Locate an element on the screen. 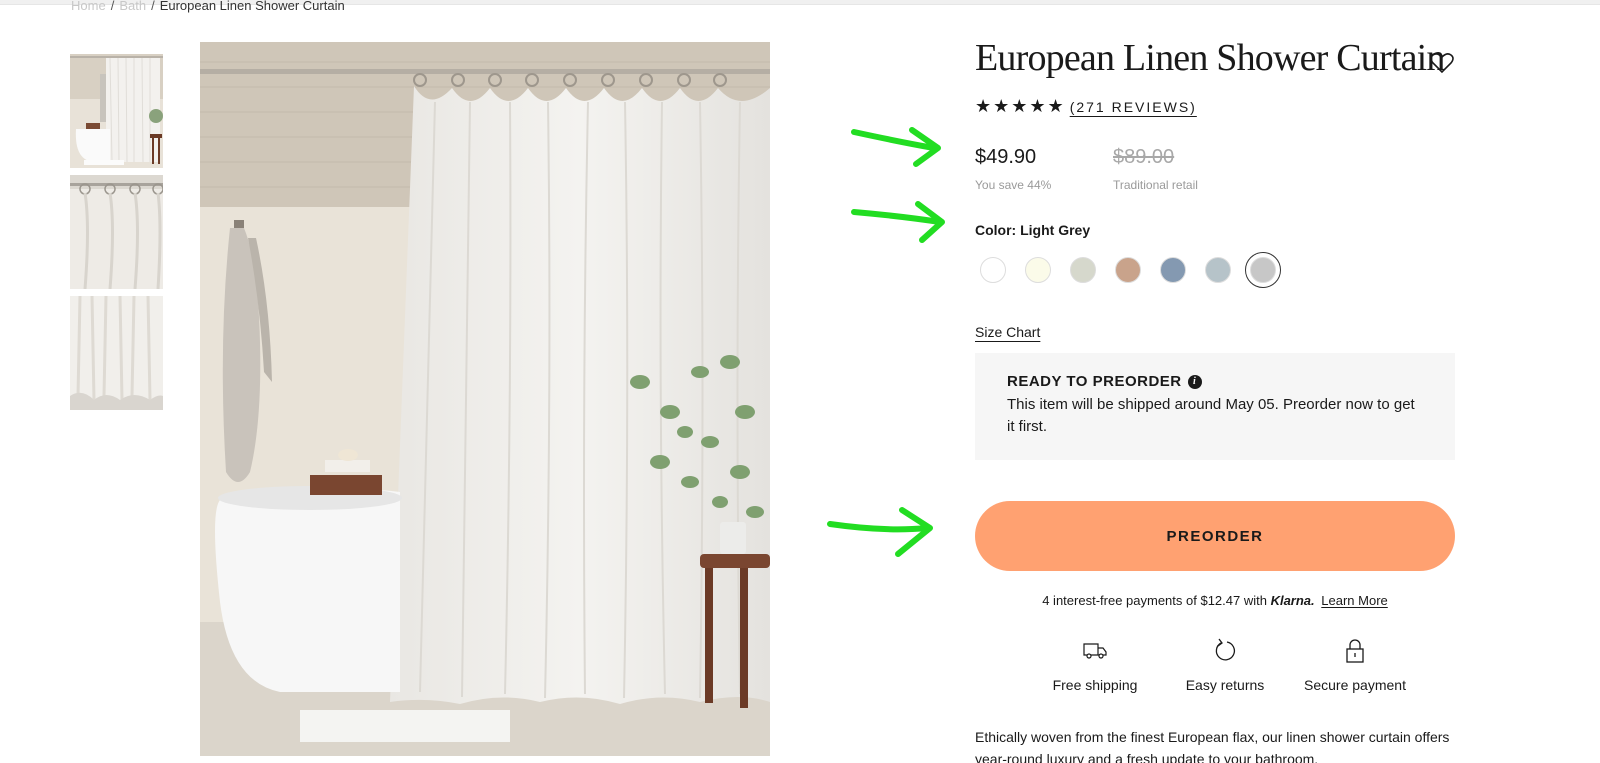 The width and height of the screenshot is (1600, 763). color-label: Color: Light Grey is located at coordinates (1033, 230).